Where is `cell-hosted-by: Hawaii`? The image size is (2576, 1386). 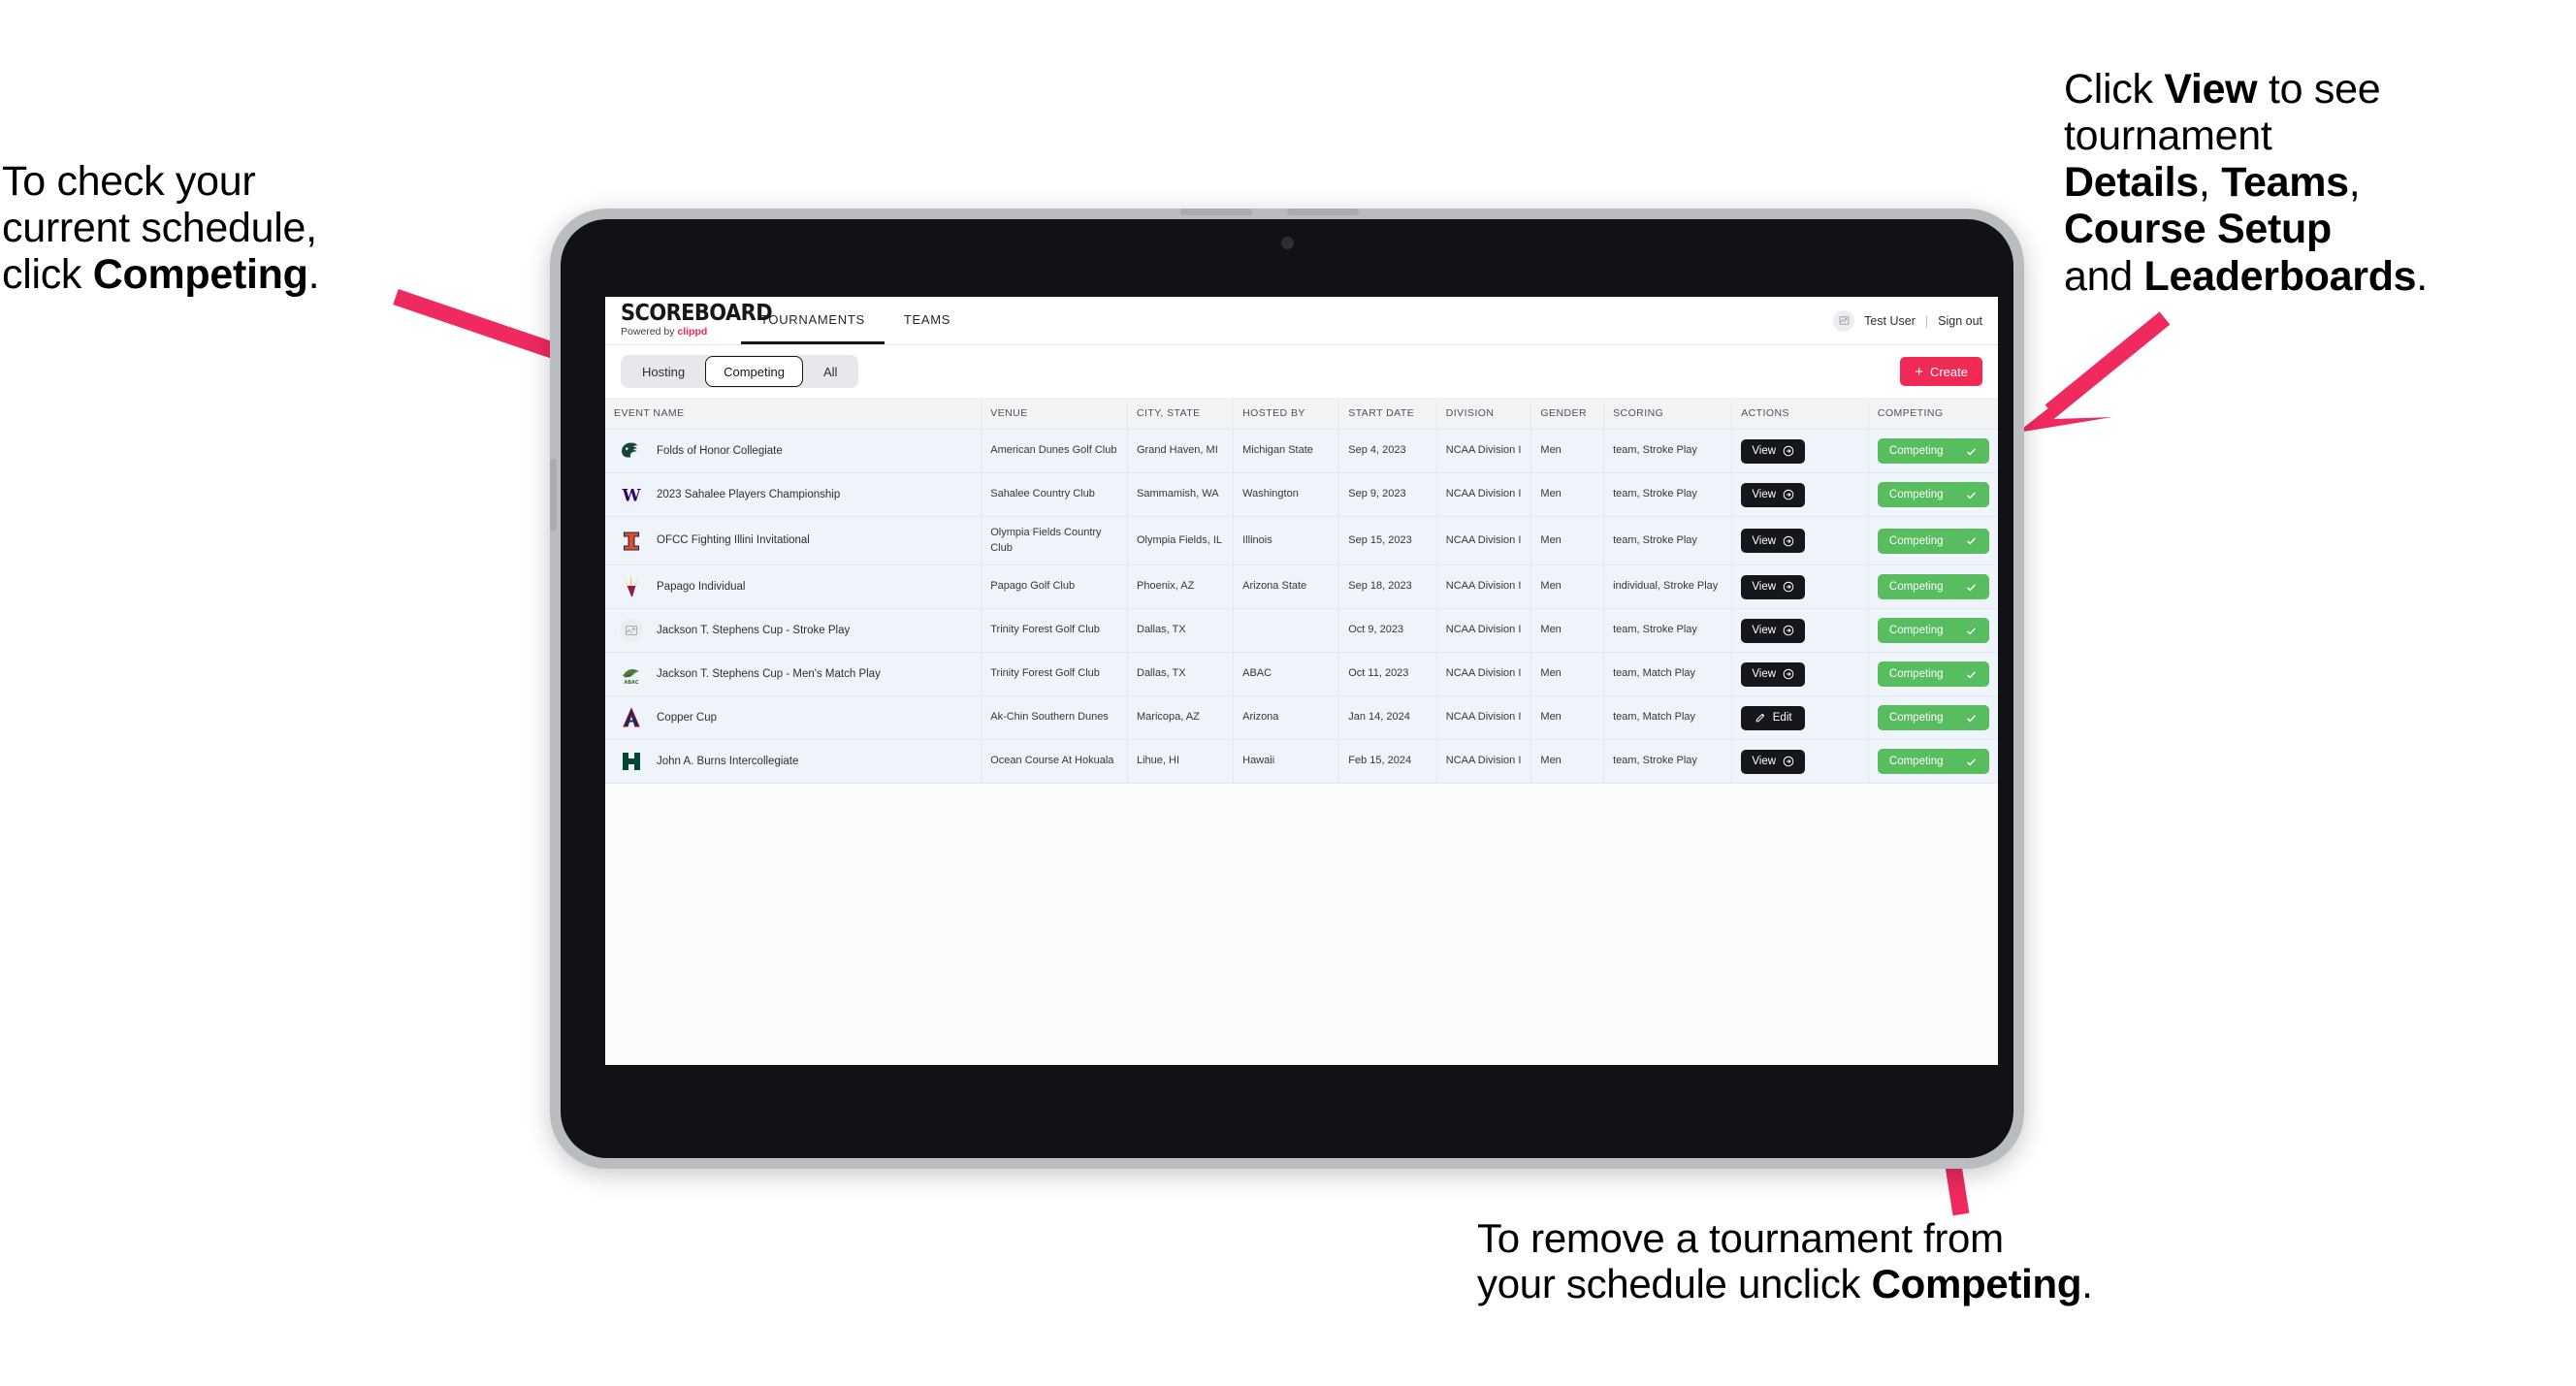
cell-hosted-by: Hawaii is located at coordinates (1286, 762).